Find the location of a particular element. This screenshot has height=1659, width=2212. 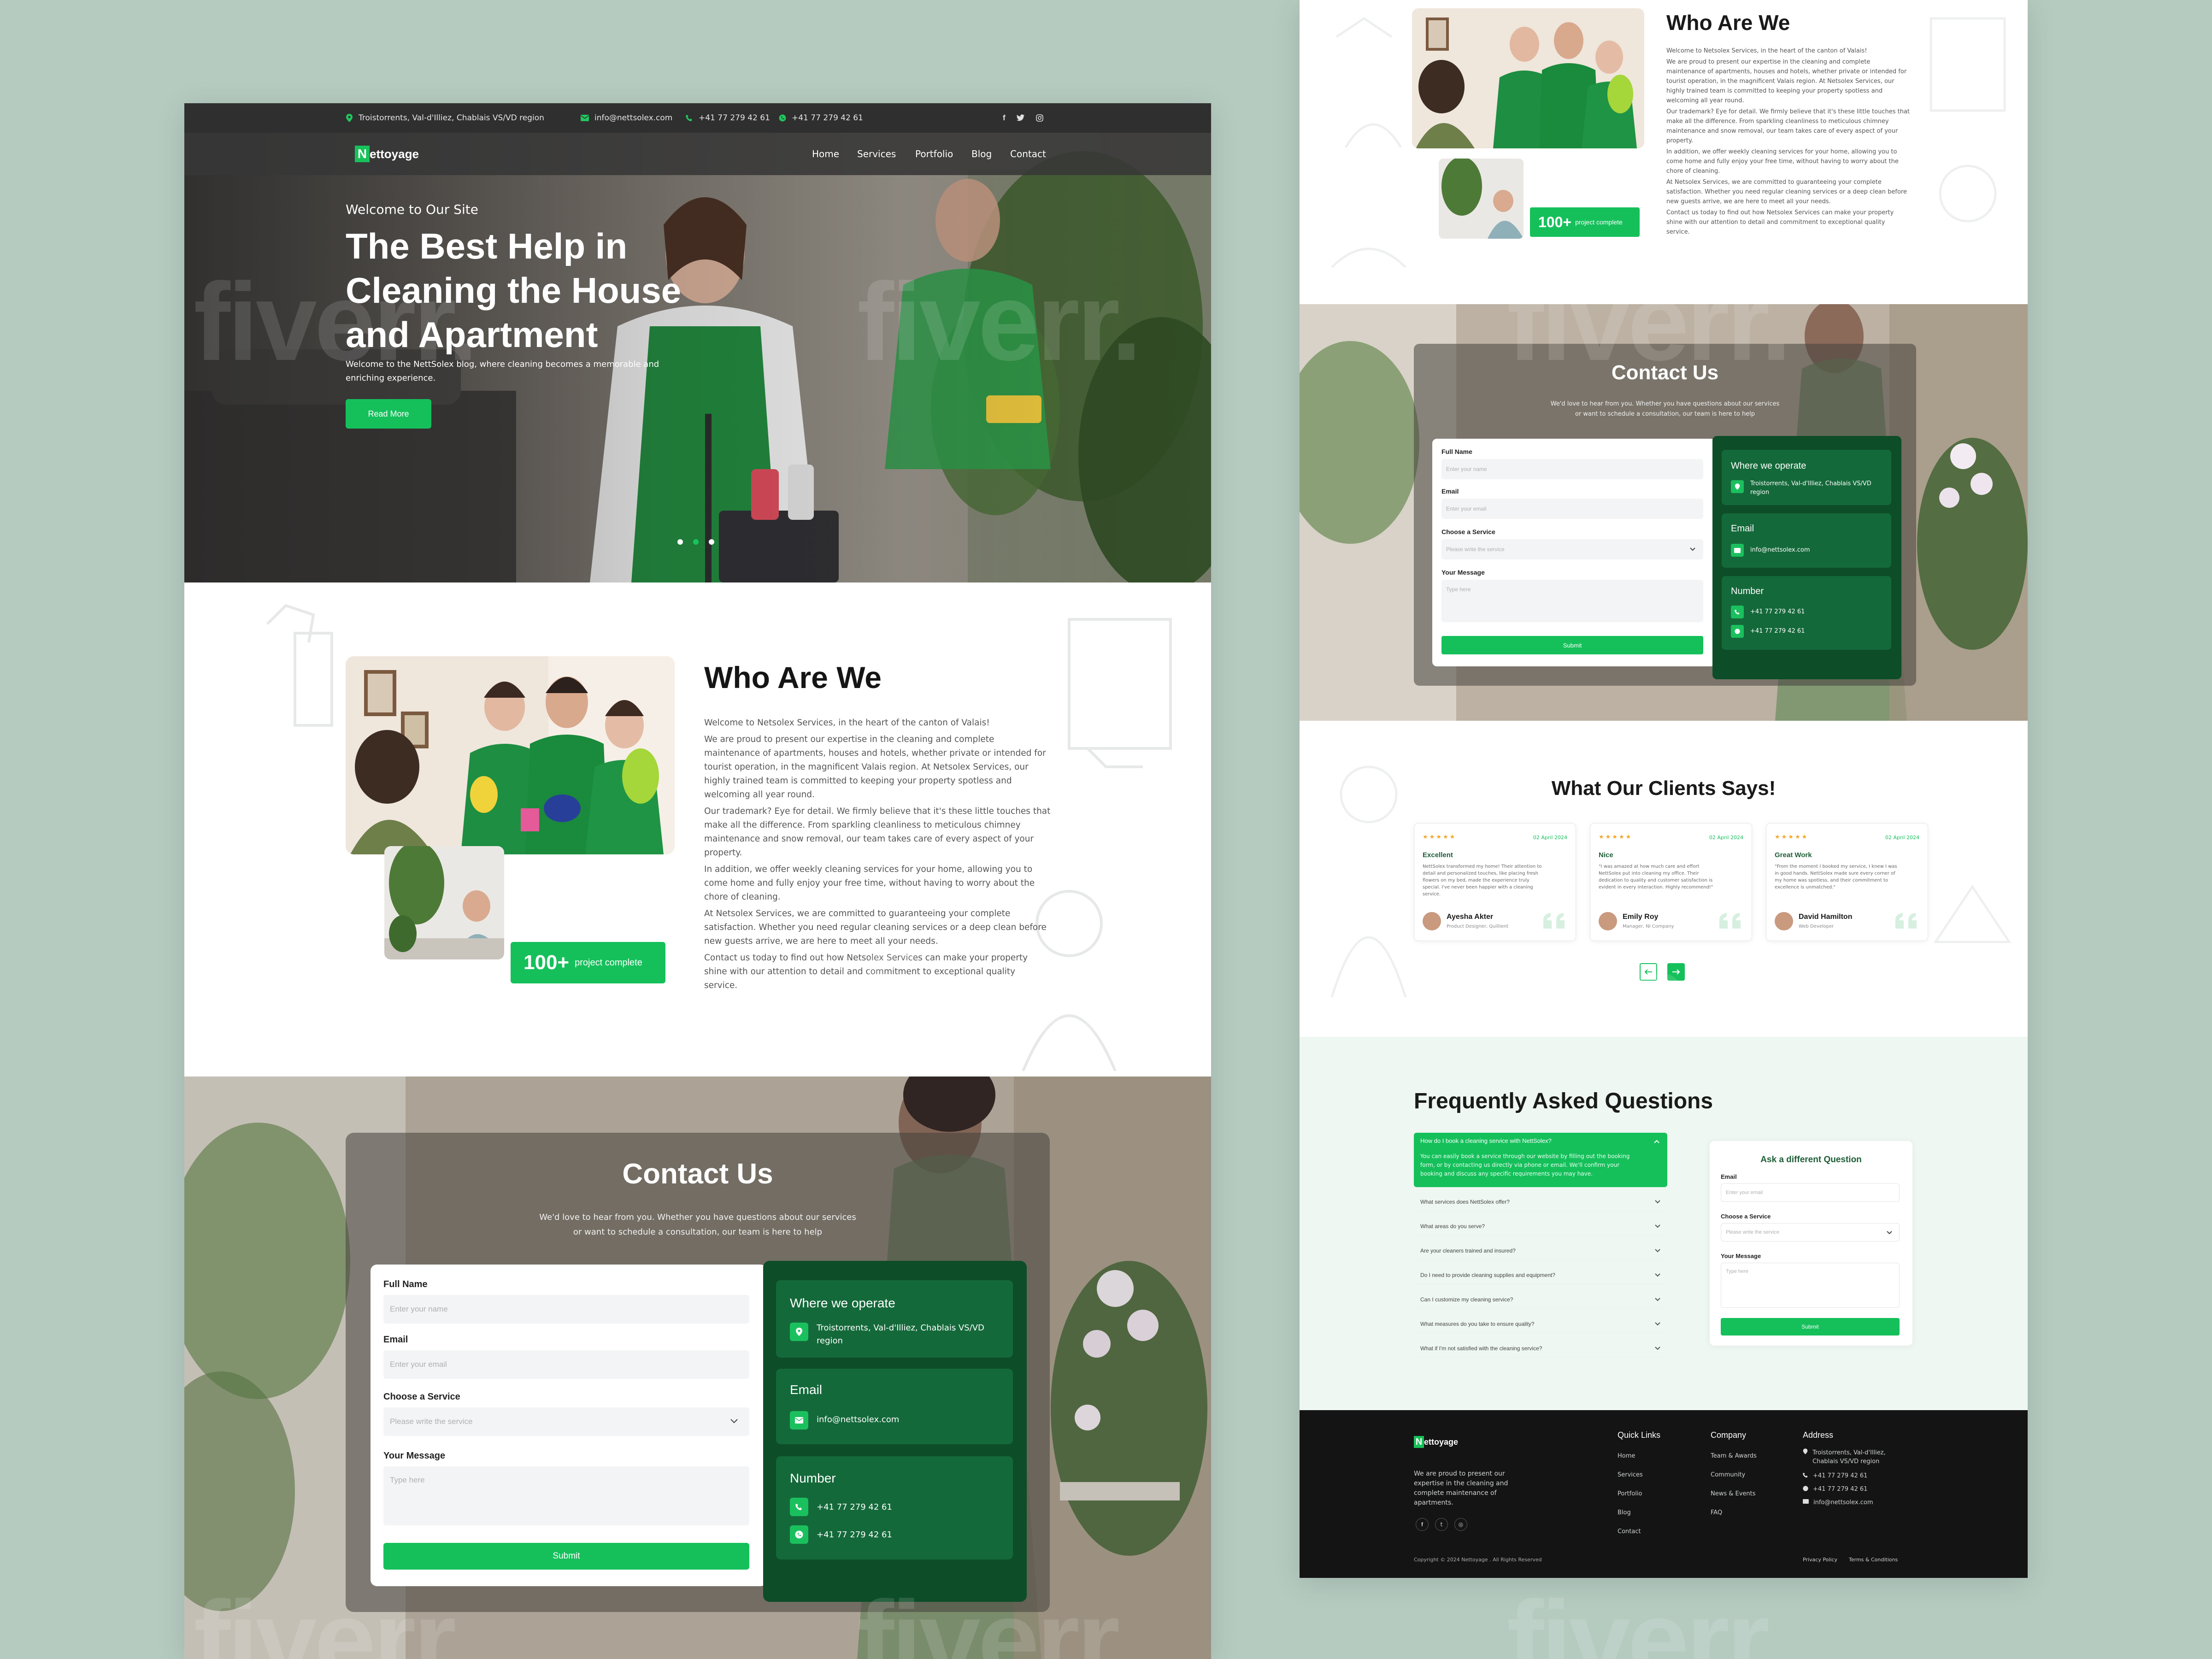

phone-info-value: +41 77 279 42 61 is located at coordinates (854, 1507).